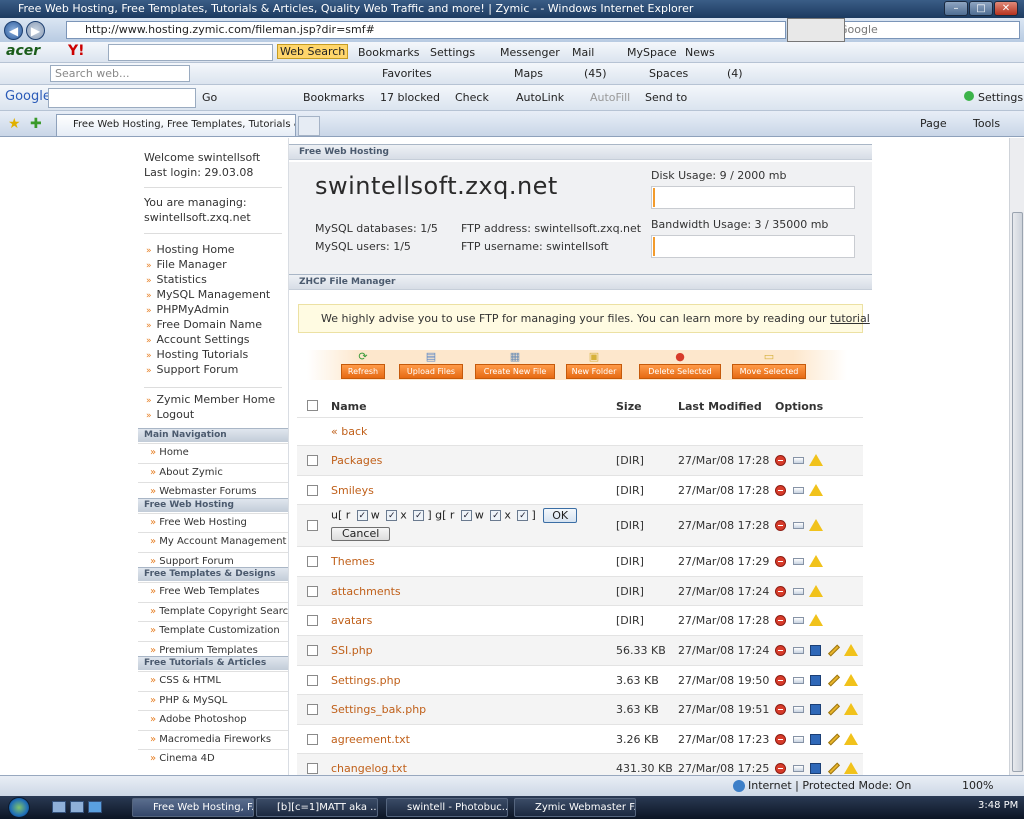  Describe the element at coordinates (192, 369) in the screenshot. I see `sidebar-link: » Support Forum` at that location.